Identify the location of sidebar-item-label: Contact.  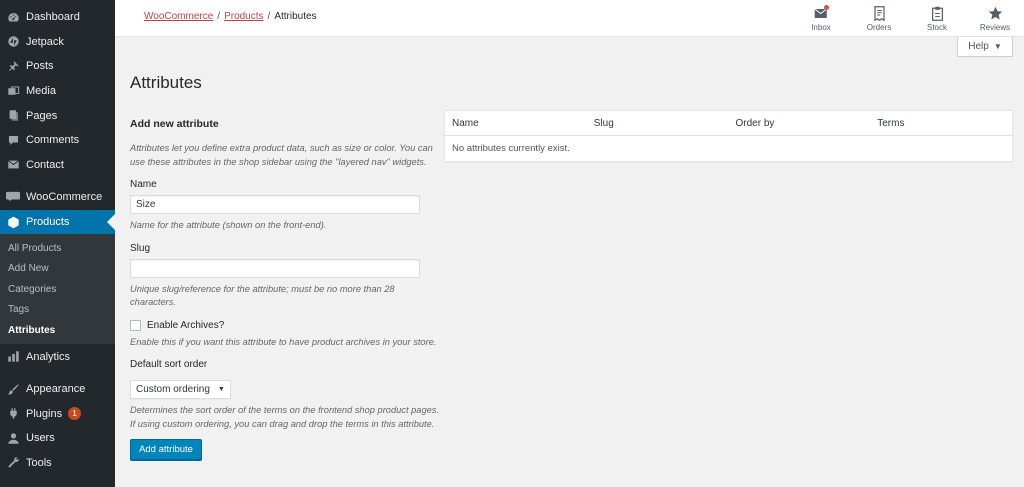
(45, 164).